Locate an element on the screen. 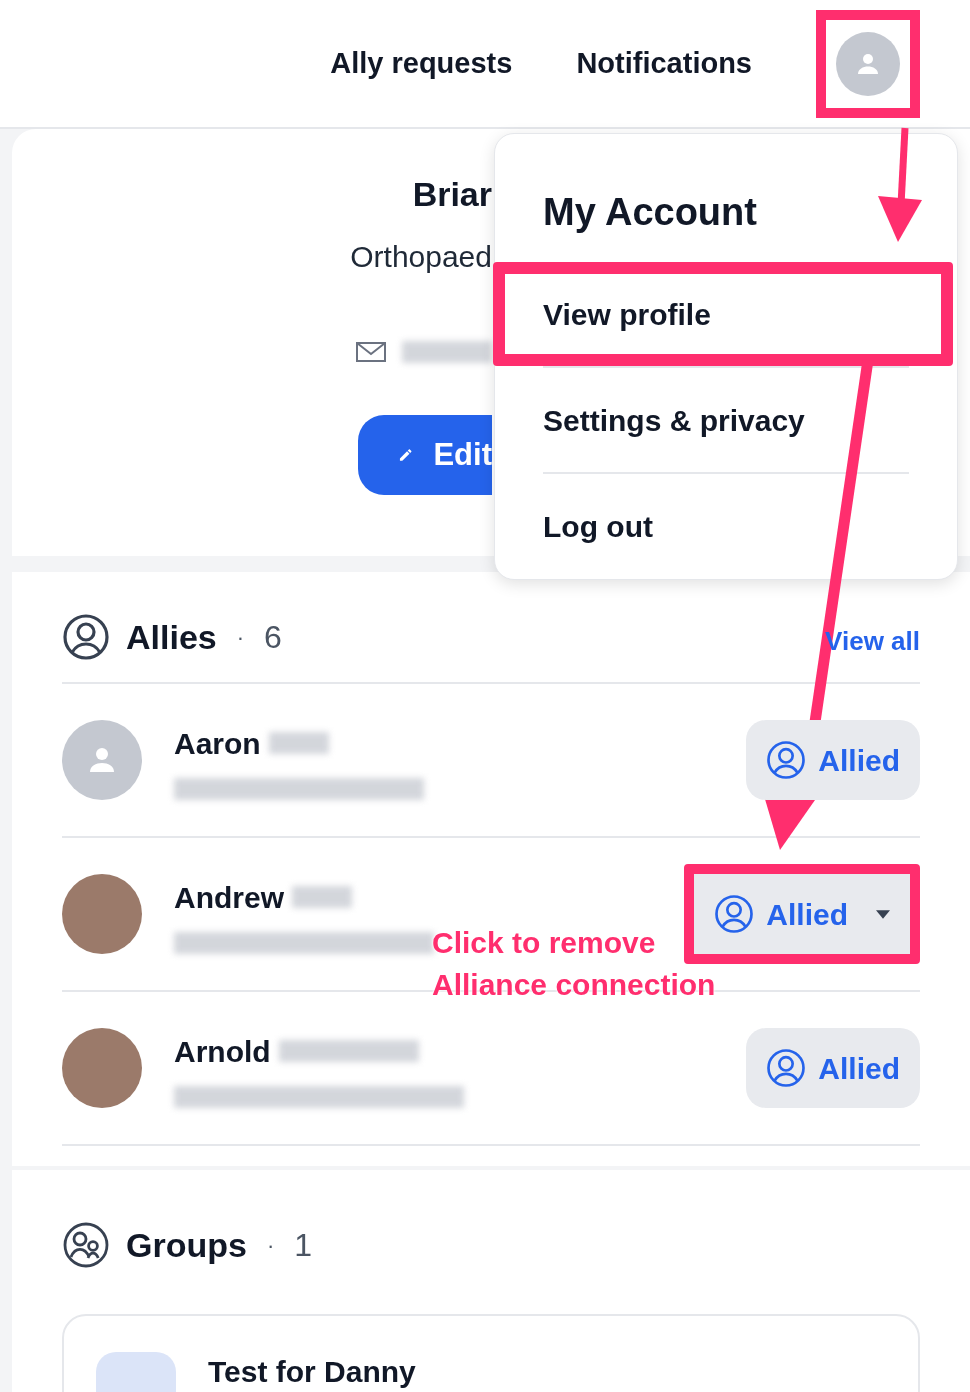 This screenshot has height=1392, width=970. profile-name: Briar is located at coordinates (452, 194).